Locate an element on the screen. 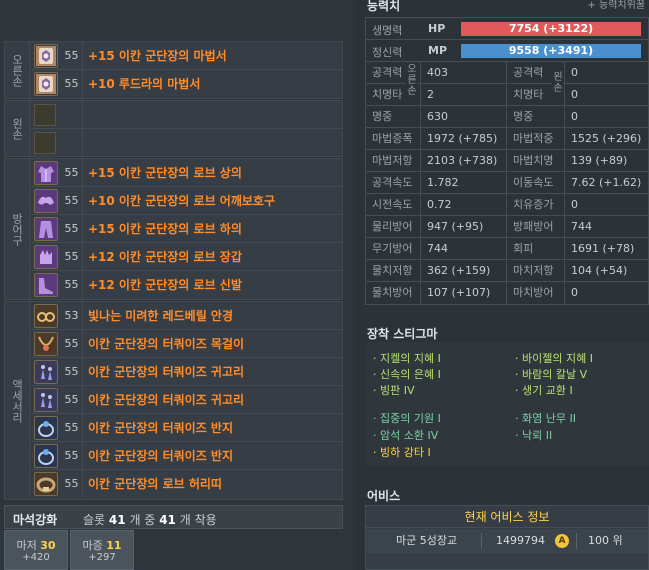 This screenshot has height=570, width=649. equipment-row: 55 +10 루드라의 마법서 is located at coordinates (186, 84).